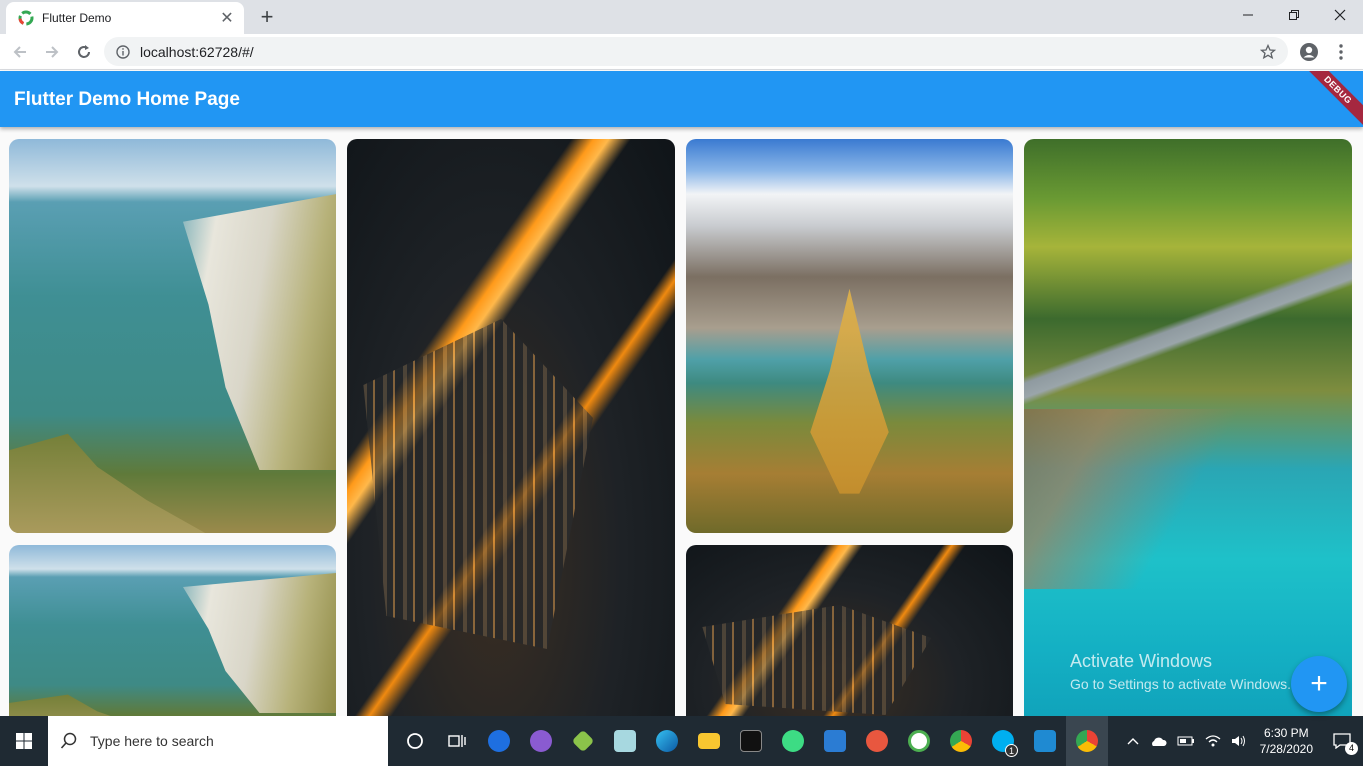 This screenshot has width=1363, height=766. Describe the element at coordinates (1239, 741) in the screenshot. I see `volume-icon` at that location.